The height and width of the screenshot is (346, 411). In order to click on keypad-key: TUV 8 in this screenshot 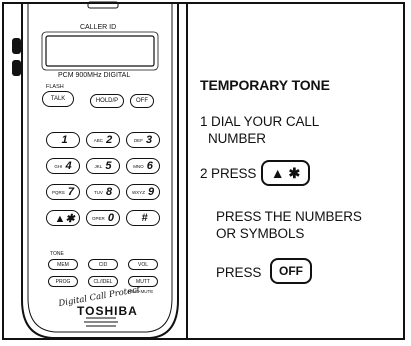, I will do `click(103, 192)`.